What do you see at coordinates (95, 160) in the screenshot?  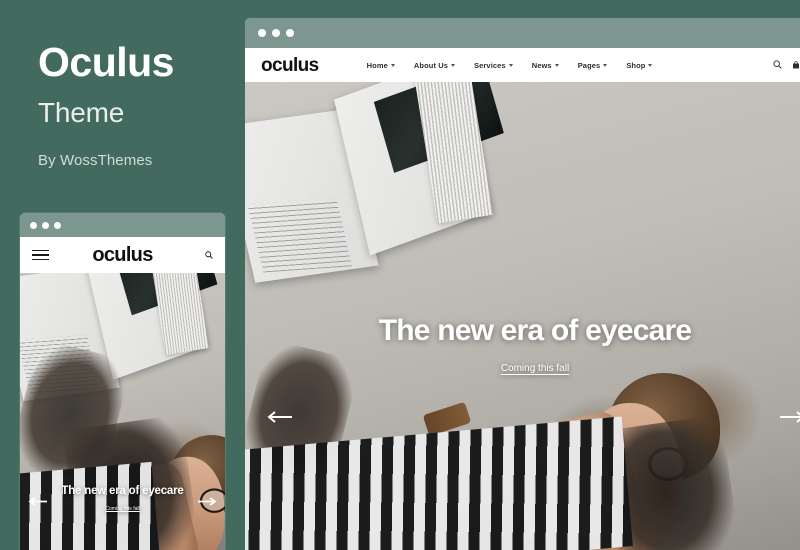 I see `promo-author: By WossThemes` at bounding box center [95, 160].